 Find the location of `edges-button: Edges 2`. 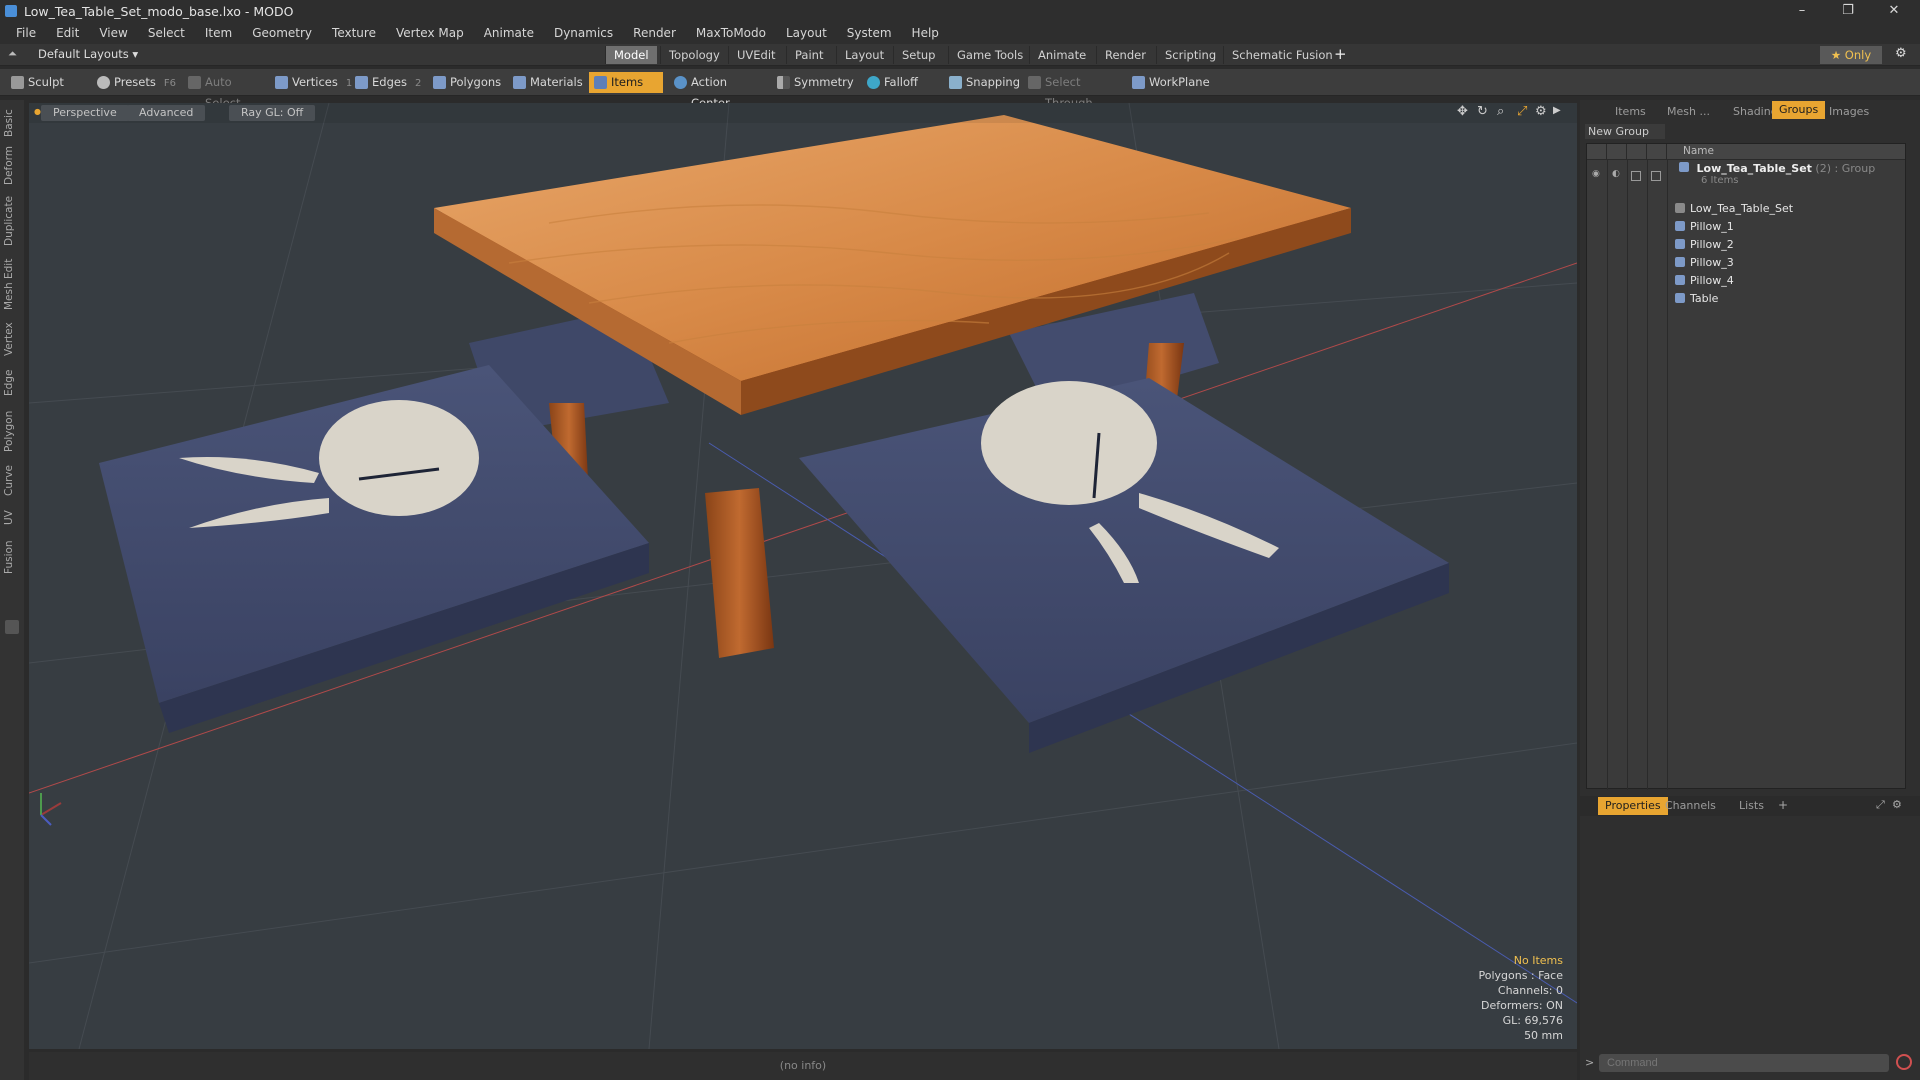

edges-button: Edges 2 is located at coordinates (388, 82).